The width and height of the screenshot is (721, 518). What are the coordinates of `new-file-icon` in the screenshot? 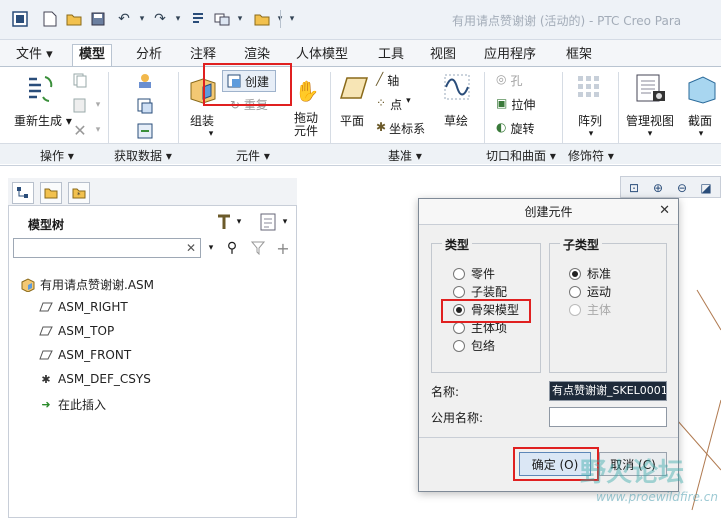 It's located at (50, 19).